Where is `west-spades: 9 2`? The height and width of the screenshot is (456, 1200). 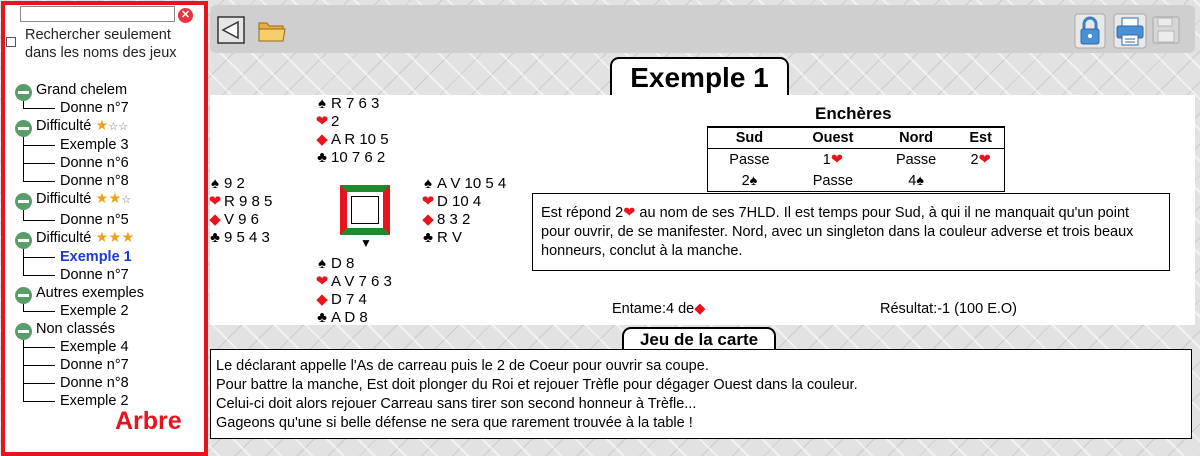
west-spades: 9 2 is located at coordinates (234, 183).